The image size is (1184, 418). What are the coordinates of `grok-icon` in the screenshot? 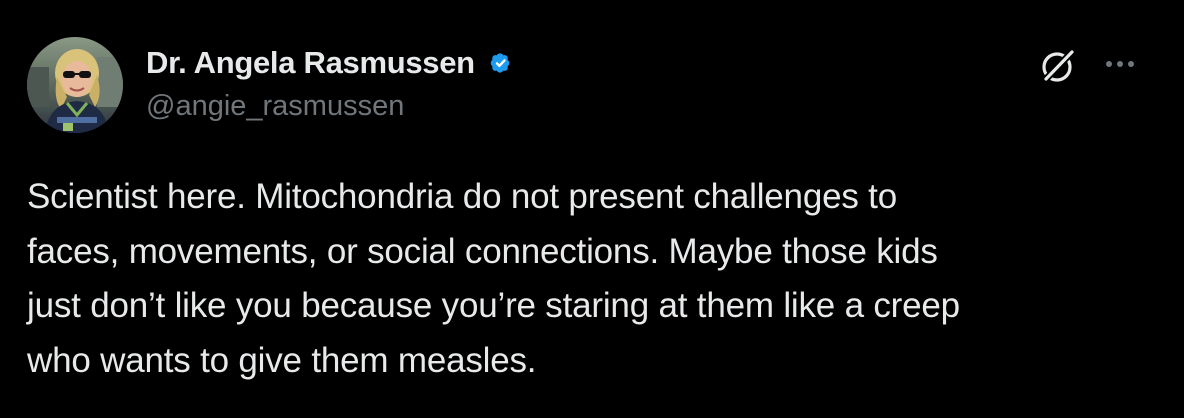 It's located at (1058, 66).